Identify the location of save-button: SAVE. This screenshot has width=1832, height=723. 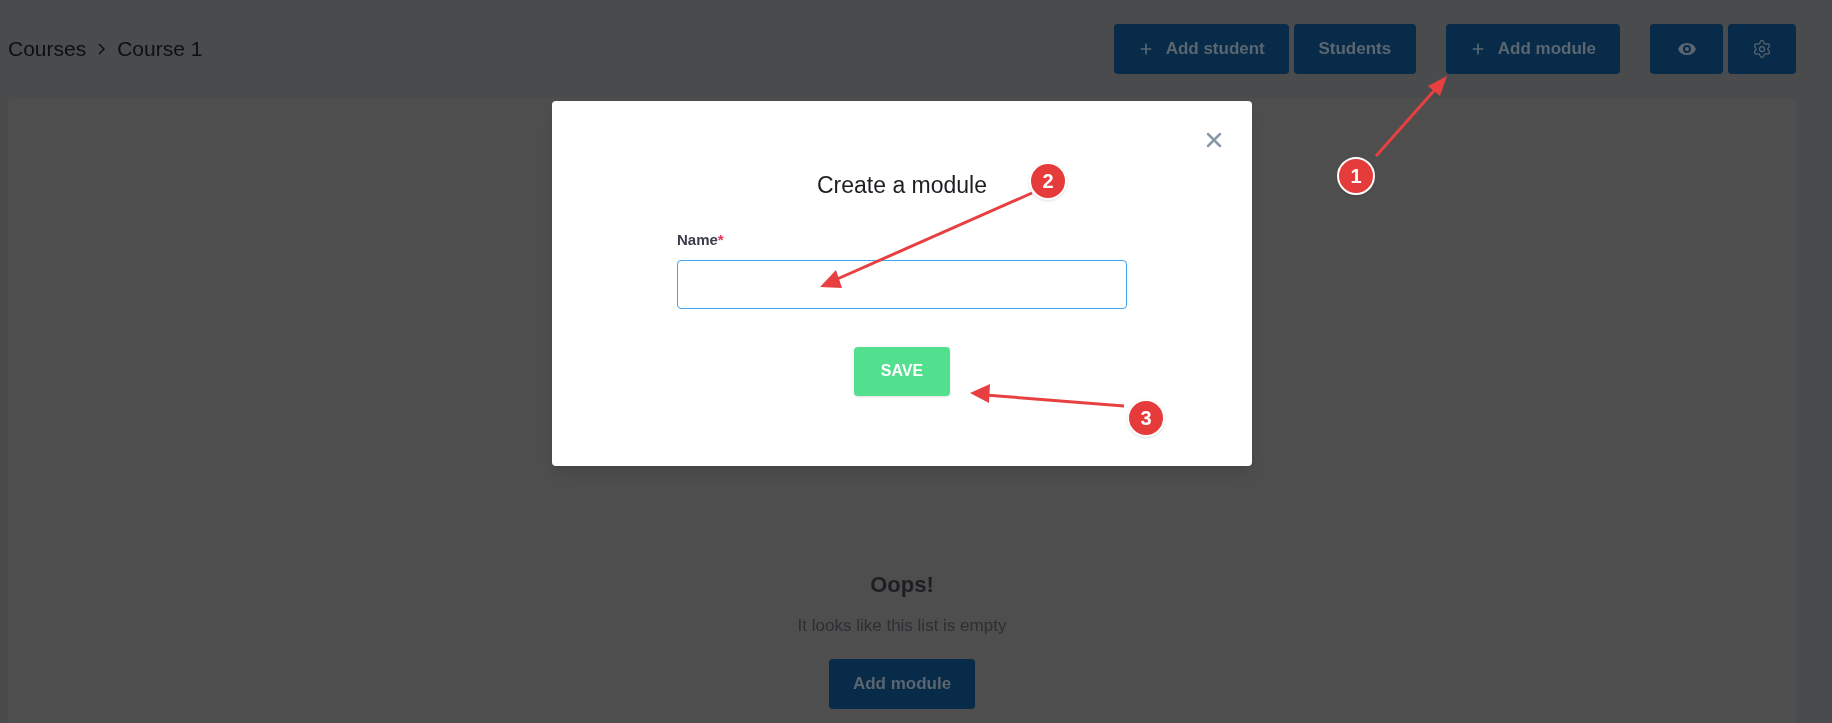
(902, 371).